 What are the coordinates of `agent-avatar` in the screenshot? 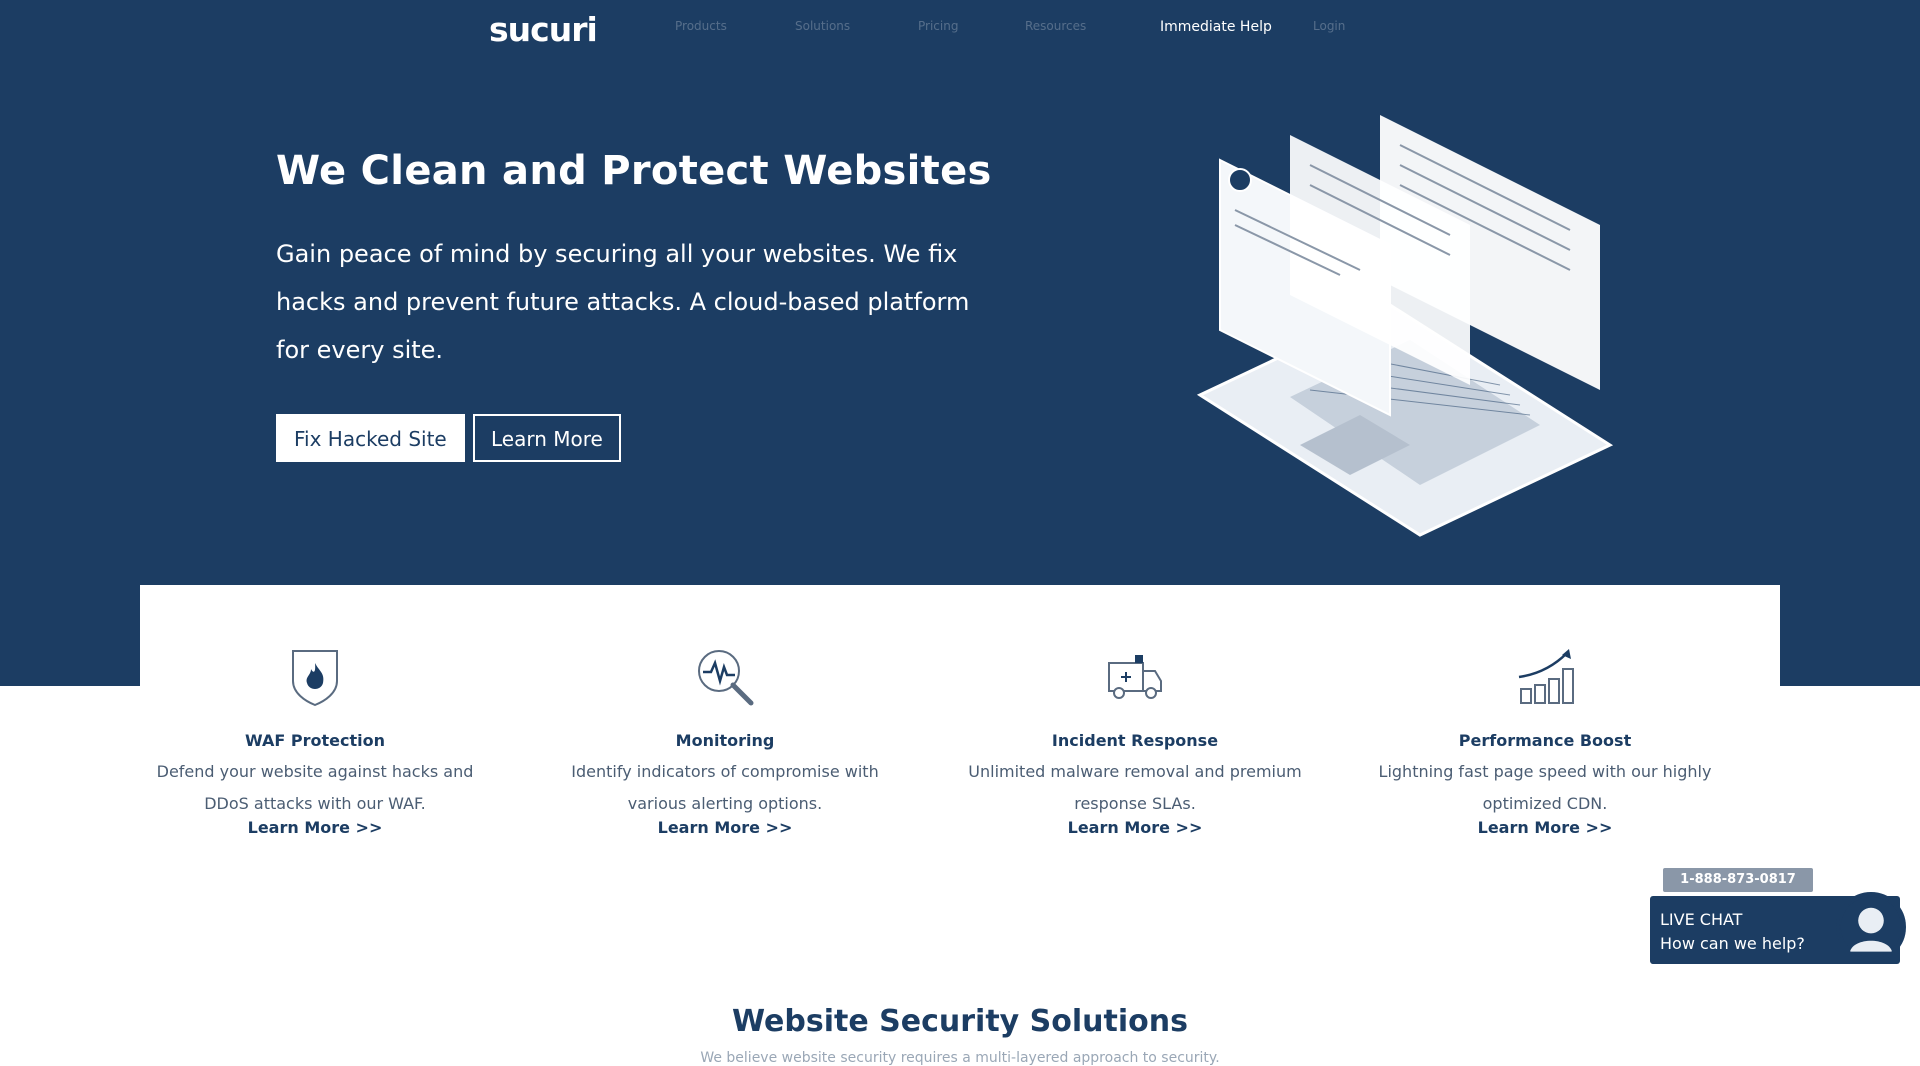 It's located at (1871, 927).